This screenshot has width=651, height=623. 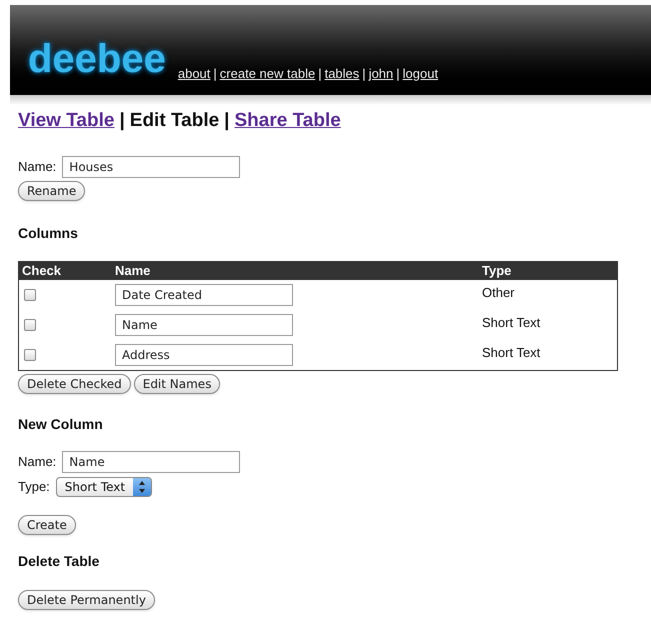 I want to click on nav-link: logout, so click(x=420, y=73).